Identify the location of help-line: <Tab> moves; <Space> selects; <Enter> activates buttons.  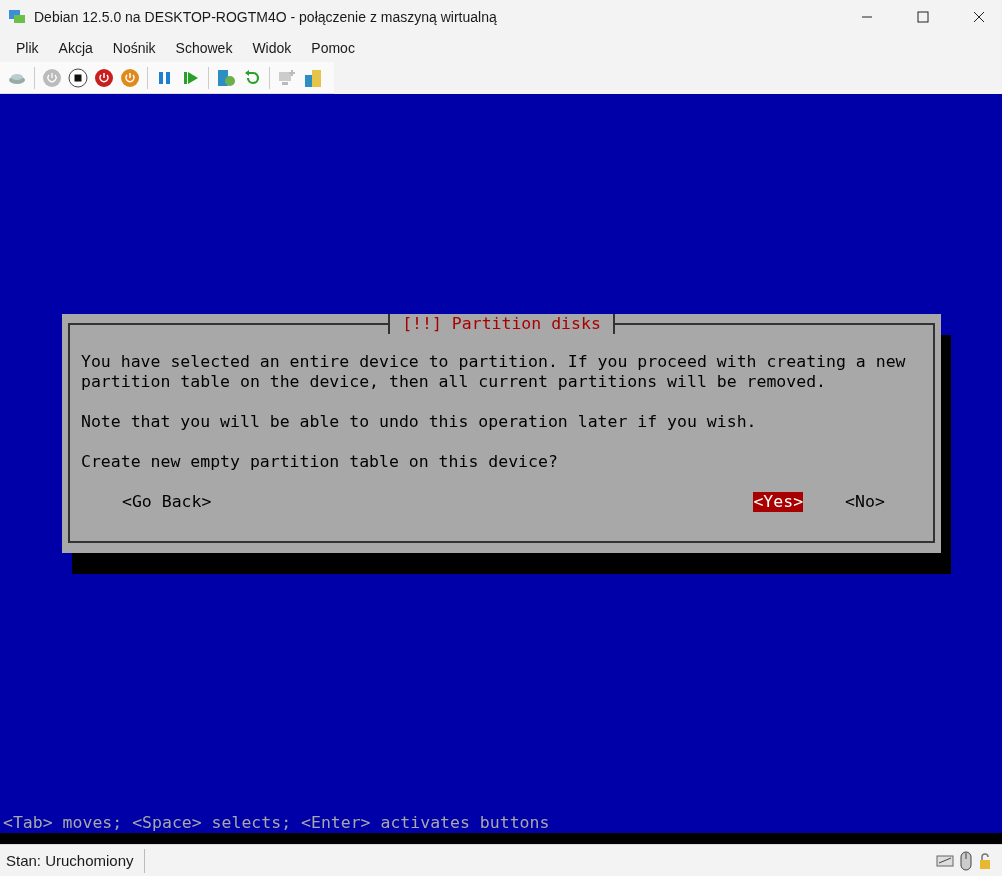
(276, 823).